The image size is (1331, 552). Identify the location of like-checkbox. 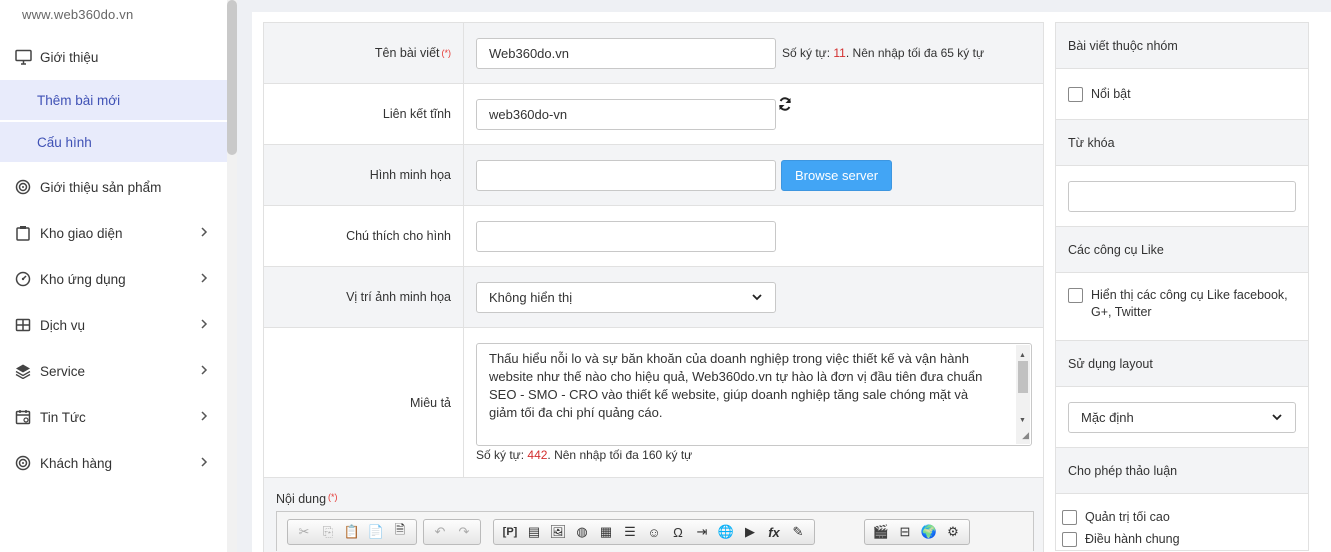
(1075, 295).